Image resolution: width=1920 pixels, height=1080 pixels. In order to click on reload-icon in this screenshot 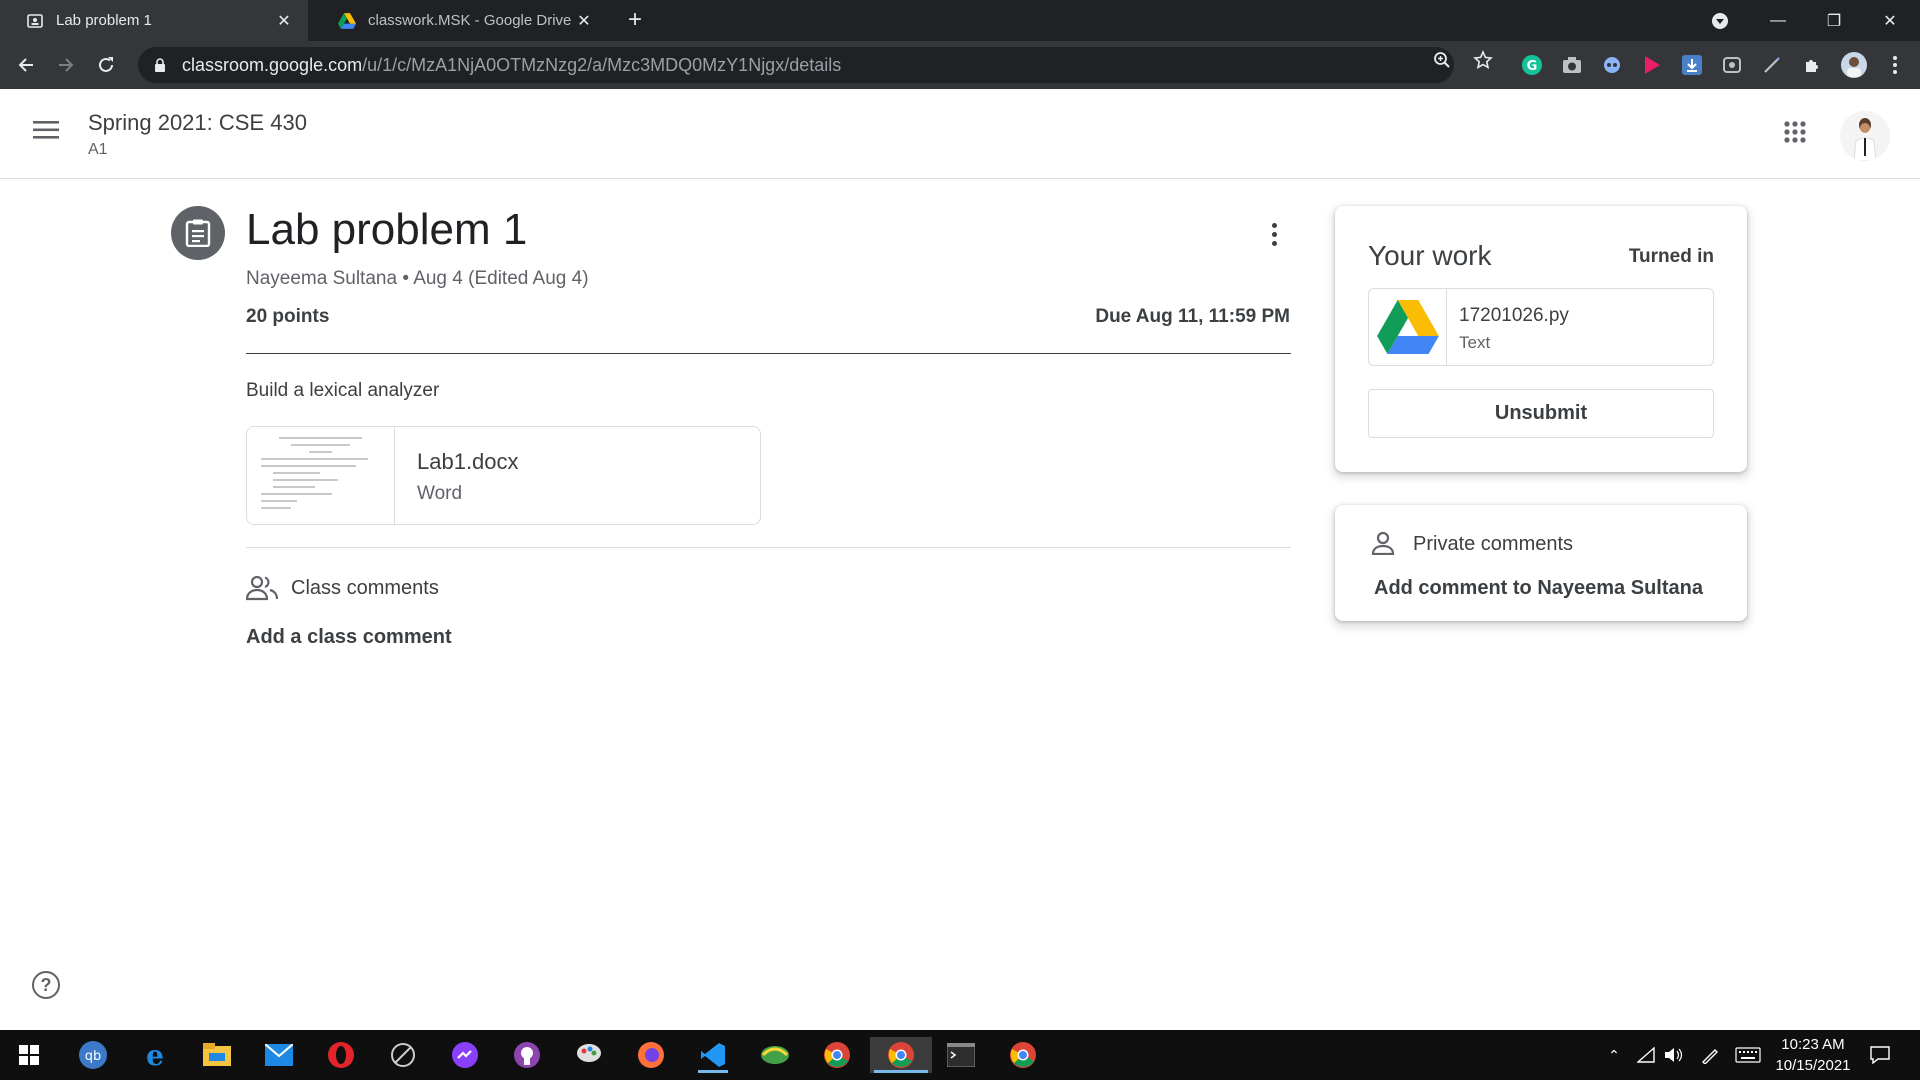, I will do `click(106, 65)`.